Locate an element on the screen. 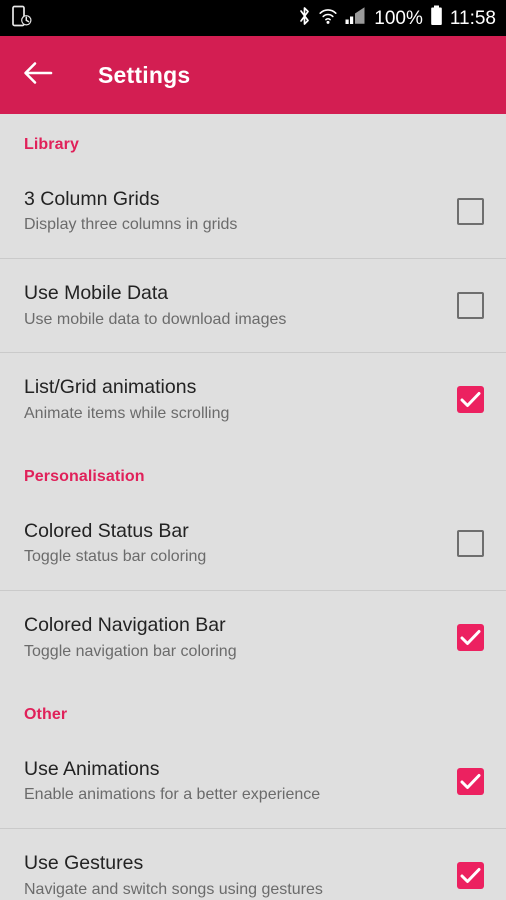 Image resolution: width=506 pixels, height=900 pixels. setting-title: Colored Navigation Bar is located at coordinates (125, 625).